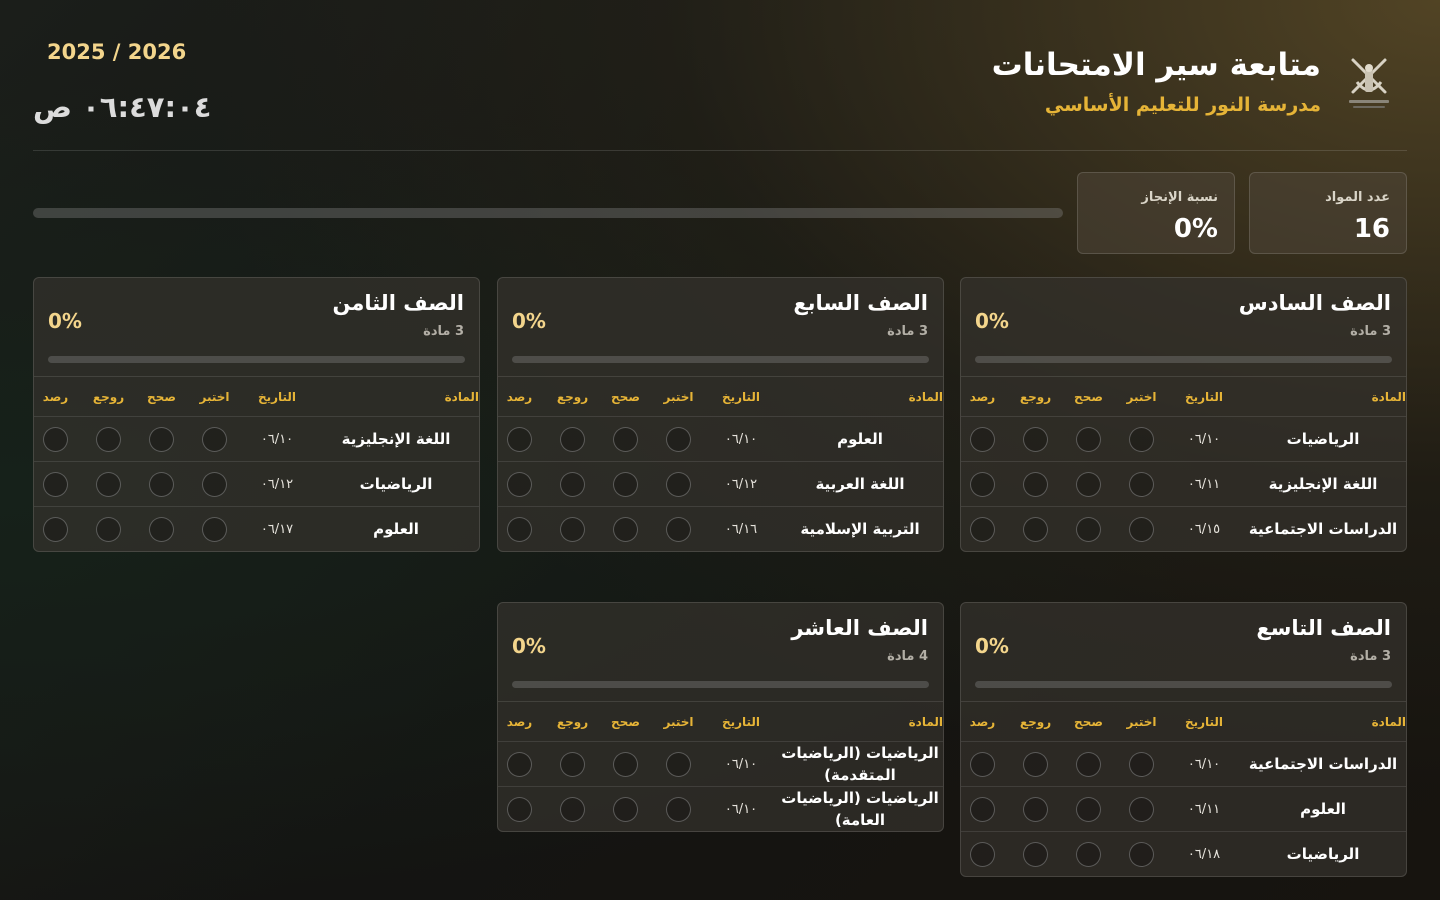 The image size is (1440, 900). I want to click on table-row: العلوم ٠٦/١٧, so click(256, 529).